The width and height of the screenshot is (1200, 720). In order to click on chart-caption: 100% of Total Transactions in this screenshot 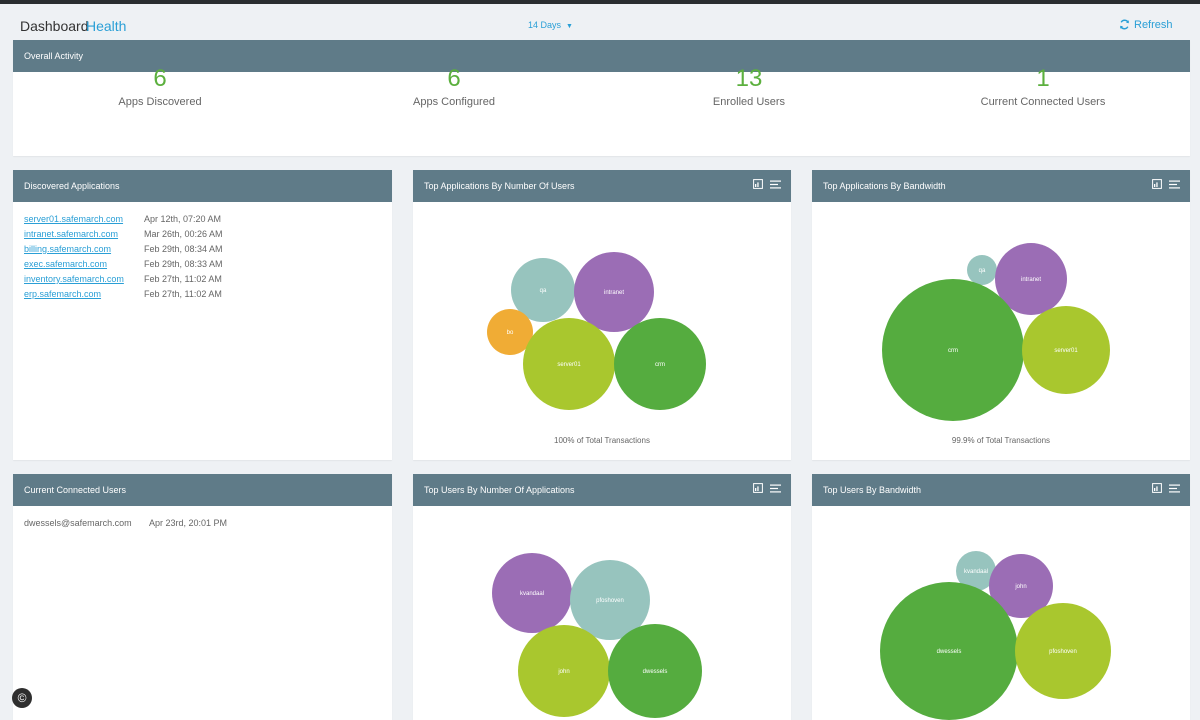, I will do `click(602, 440)`.